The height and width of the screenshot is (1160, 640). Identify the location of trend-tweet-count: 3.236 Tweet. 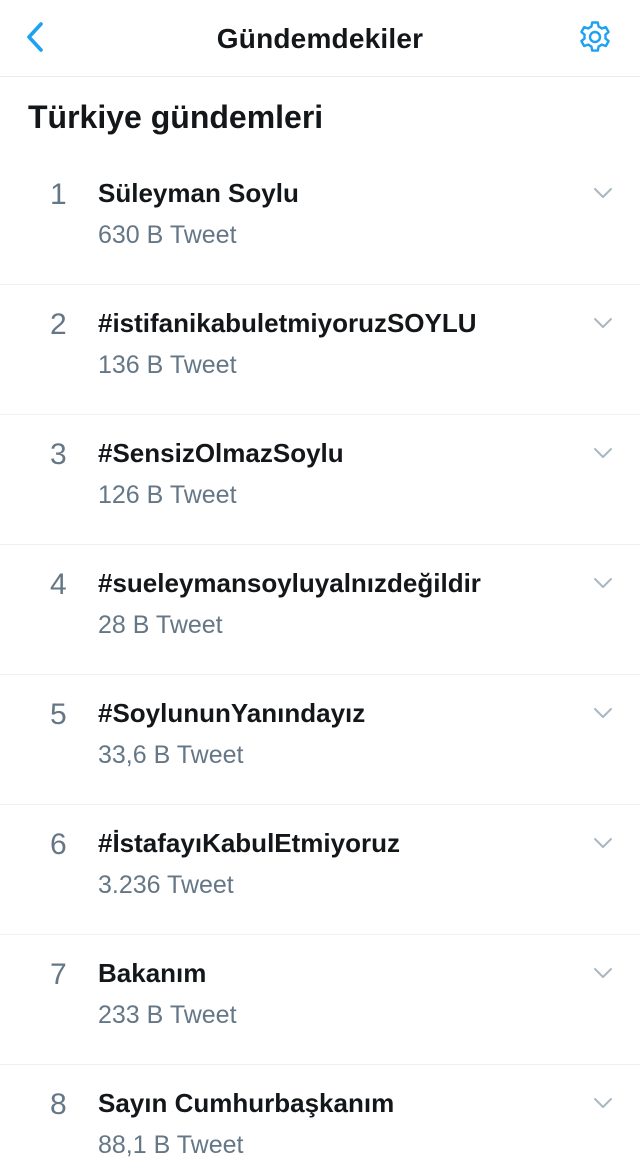
(166, 885).